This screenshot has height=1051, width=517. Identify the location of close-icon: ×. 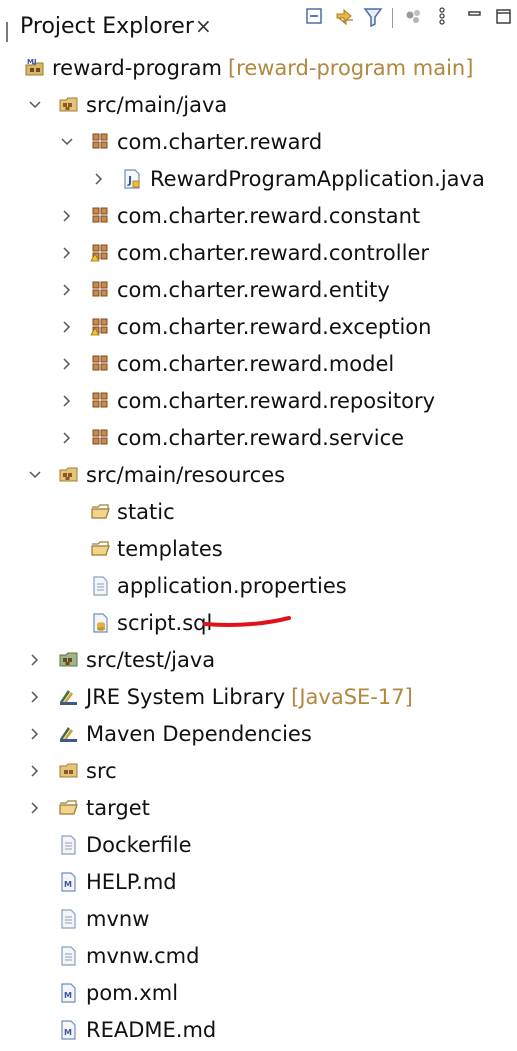
(203, 26).